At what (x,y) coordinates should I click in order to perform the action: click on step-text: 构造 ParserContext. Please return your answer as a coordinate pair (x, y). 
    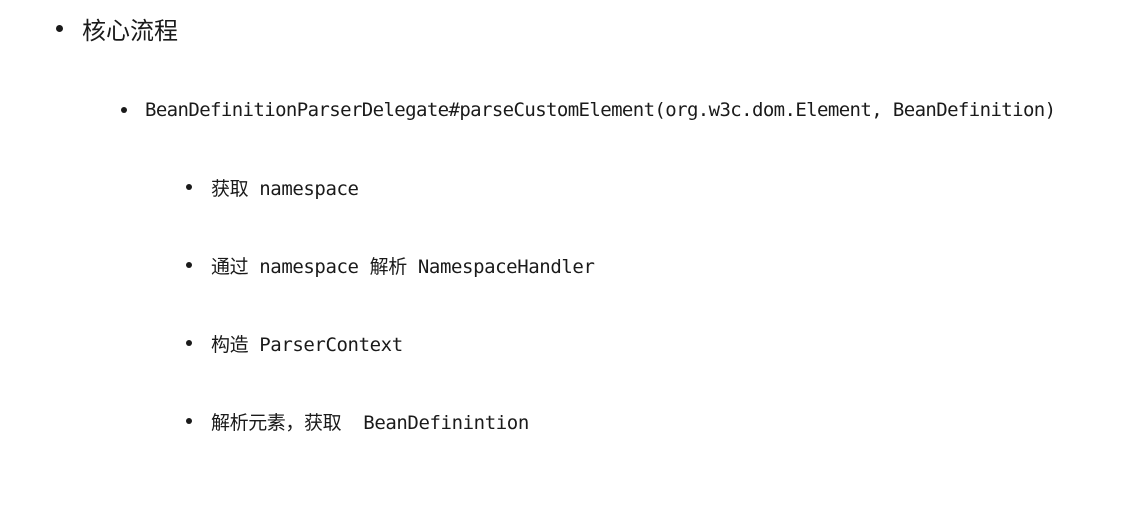
    Looking at the image, I should click on (307, 344).